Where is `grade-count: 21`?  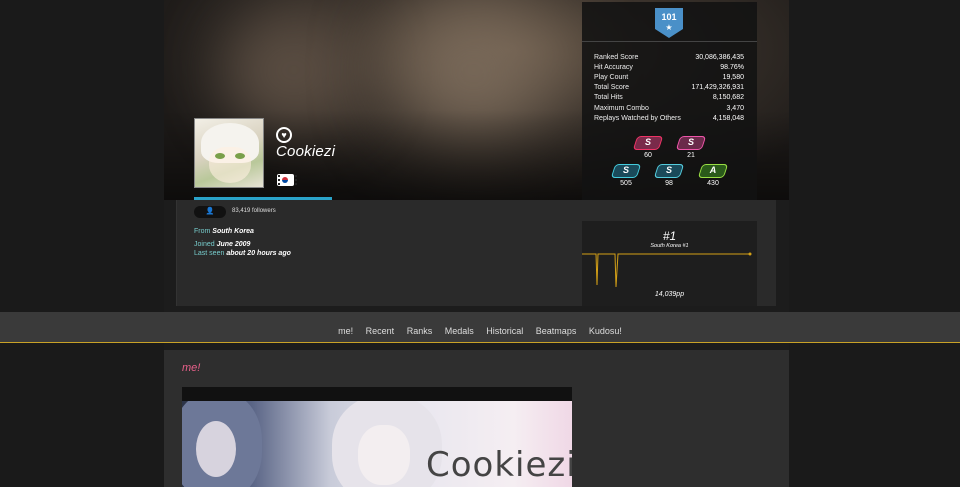 grade-count: 21 is located at coordinates (691, 155).